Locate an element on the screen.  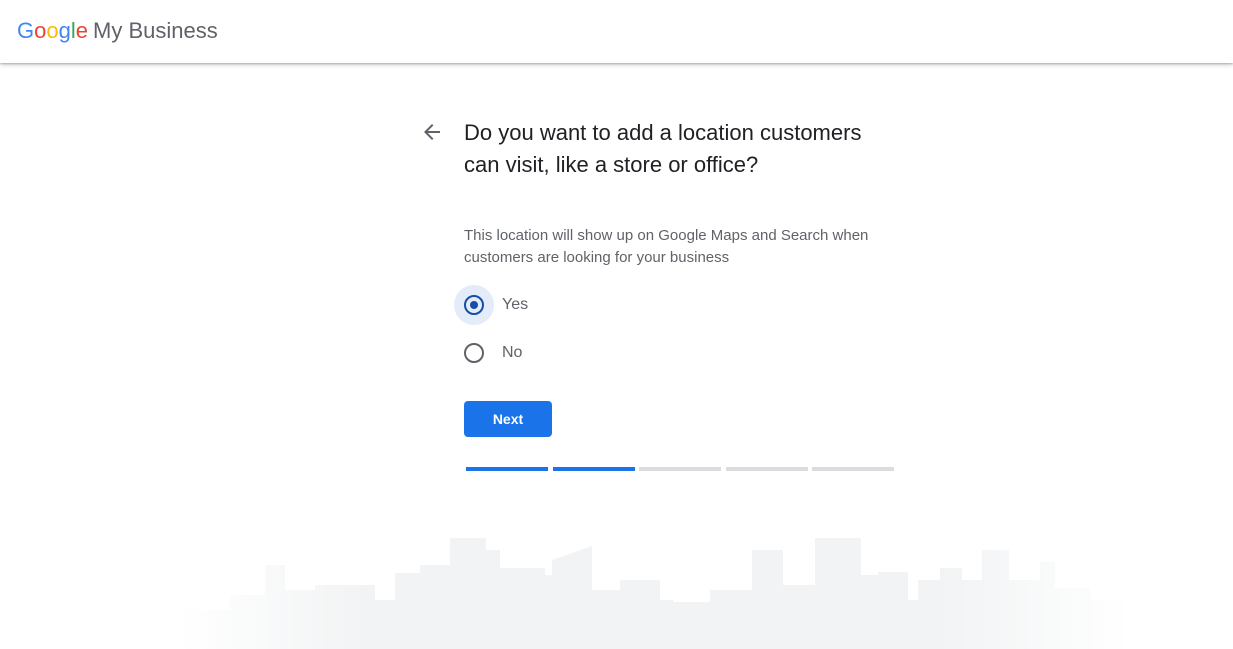
logo-letter: g is located at coordinates (64, 30).